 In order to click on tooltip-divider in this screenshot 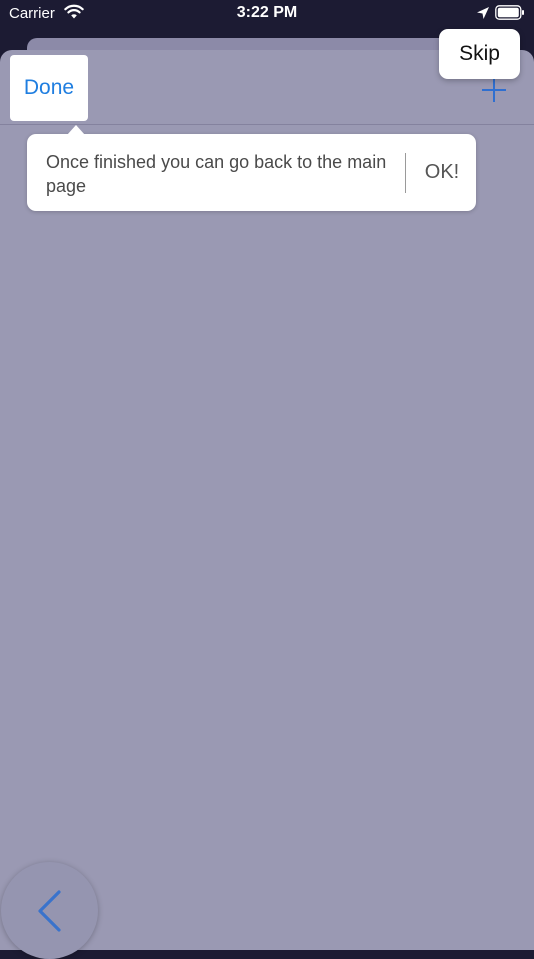, I will do `click(405, 173)`.